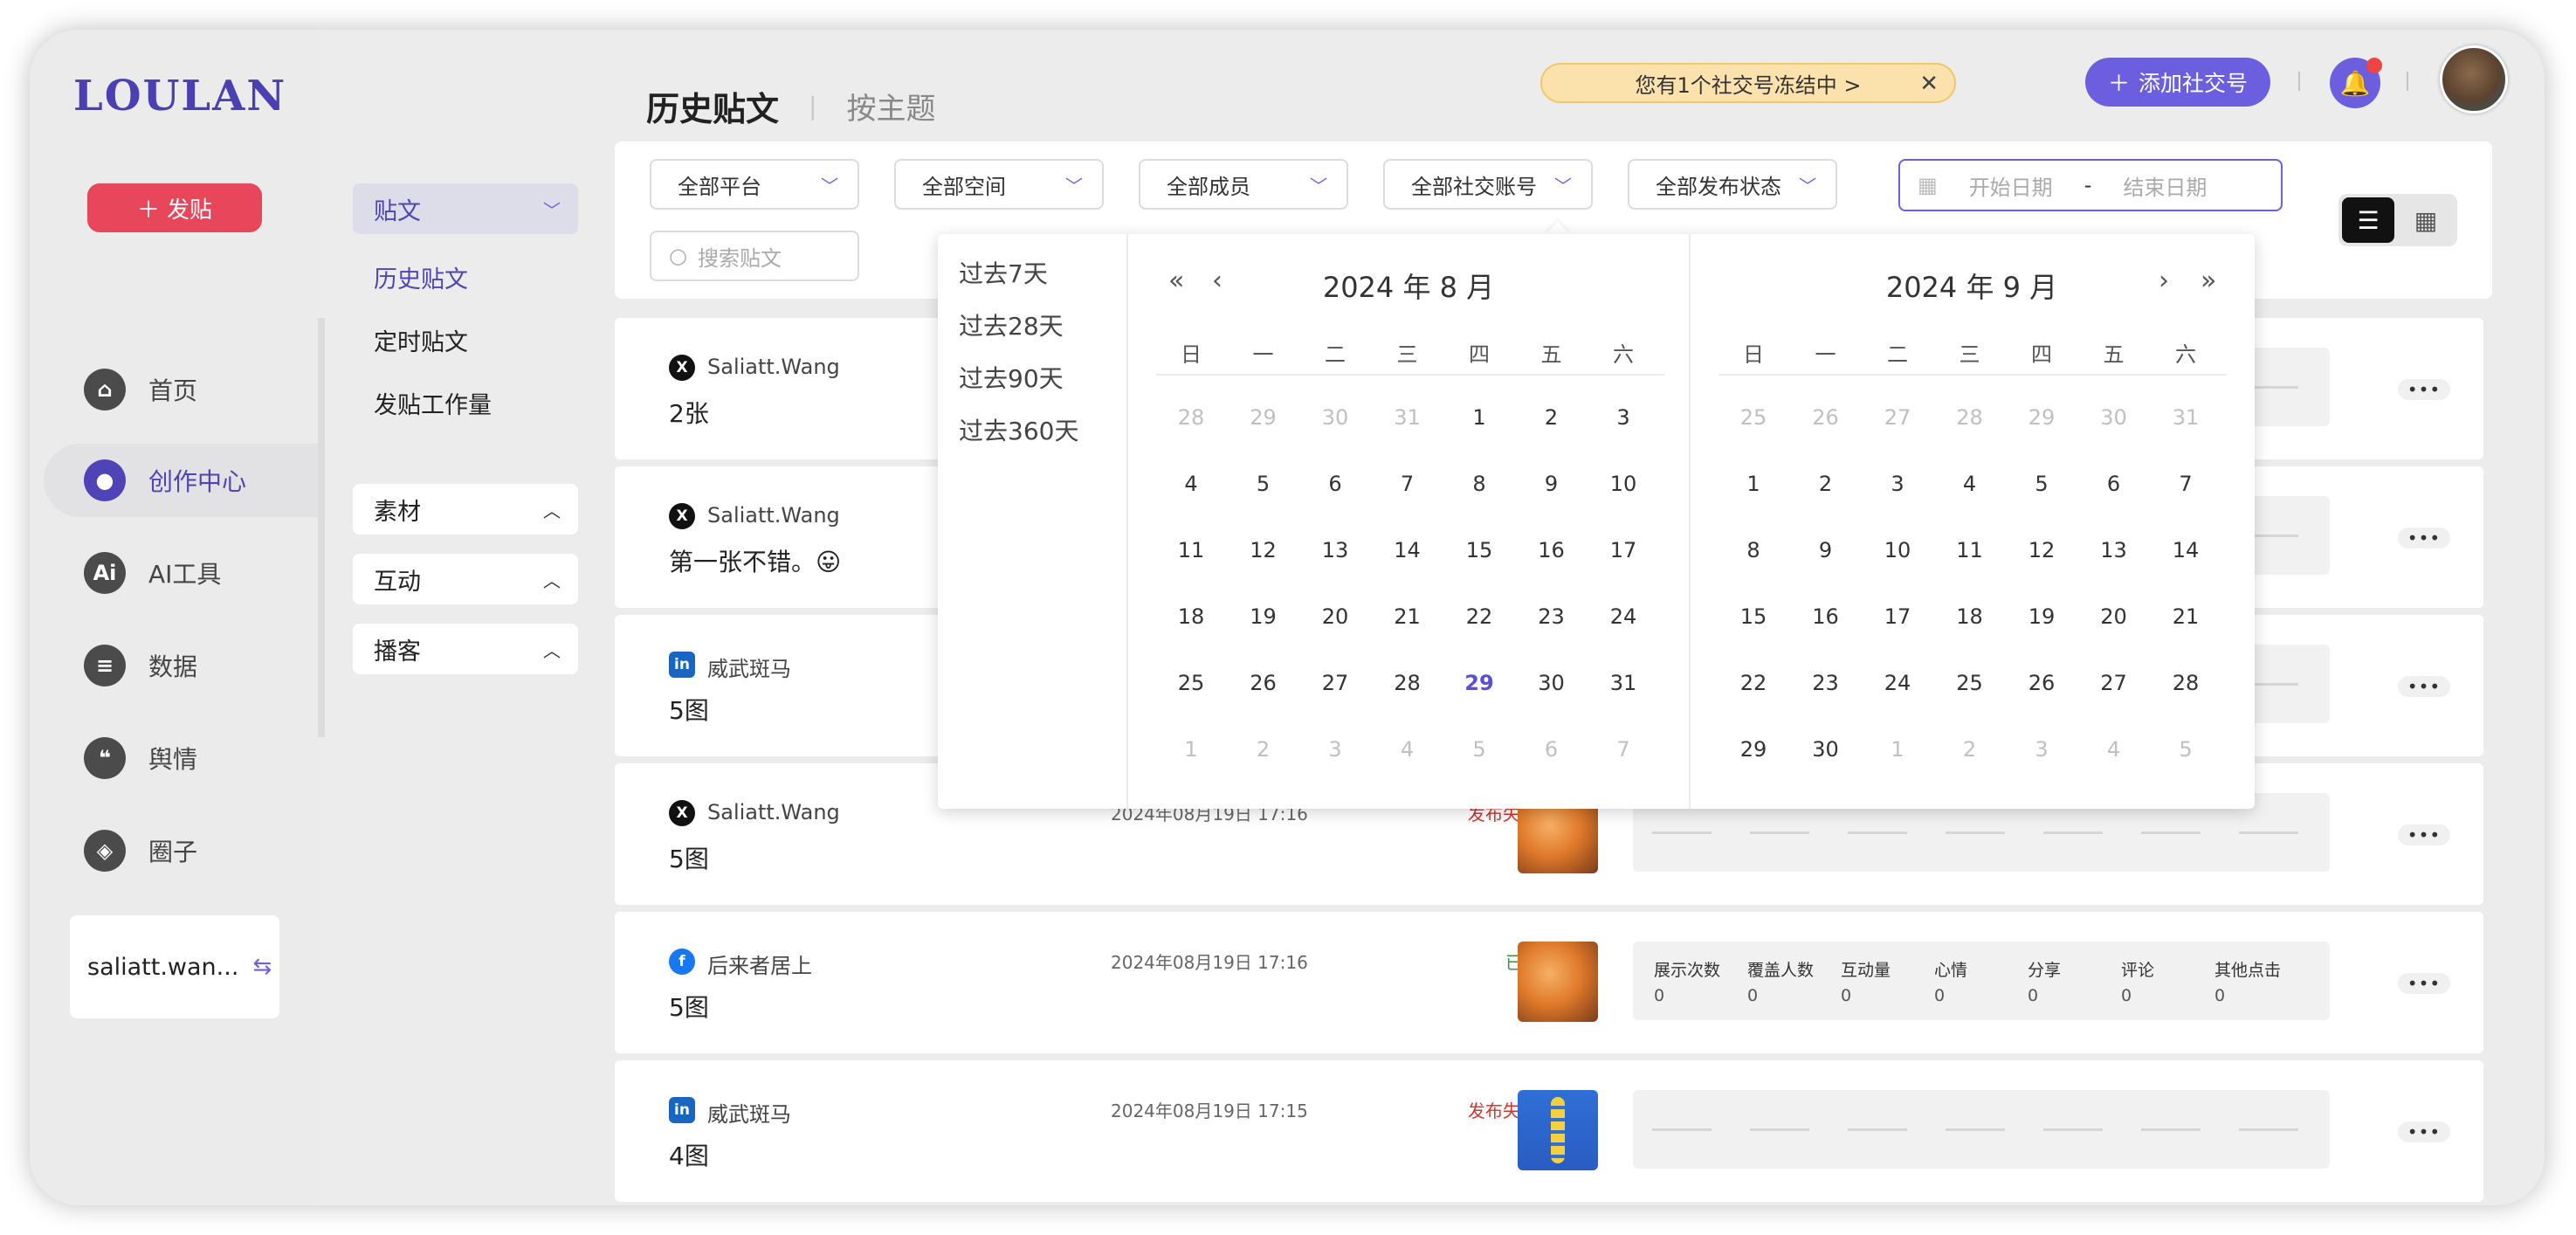  Describe the element at coordinates (1826, 550) in the screenshot. I see `calendar-day: 9` at that location.